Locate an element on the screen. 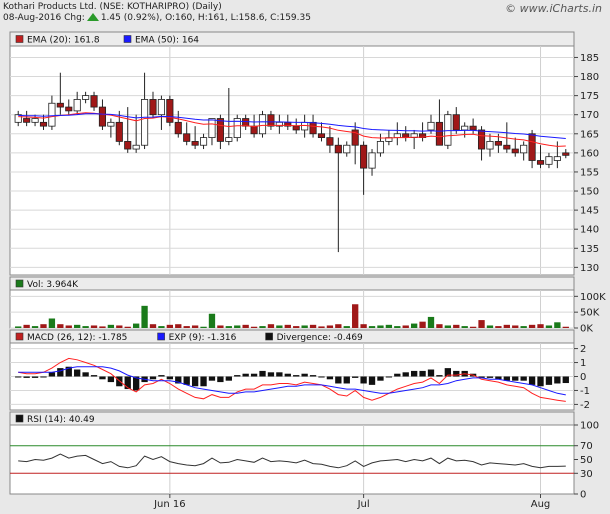 The image size is (610, 514). ytick-label-rsi: 100 is located at coordinates (589, 426).